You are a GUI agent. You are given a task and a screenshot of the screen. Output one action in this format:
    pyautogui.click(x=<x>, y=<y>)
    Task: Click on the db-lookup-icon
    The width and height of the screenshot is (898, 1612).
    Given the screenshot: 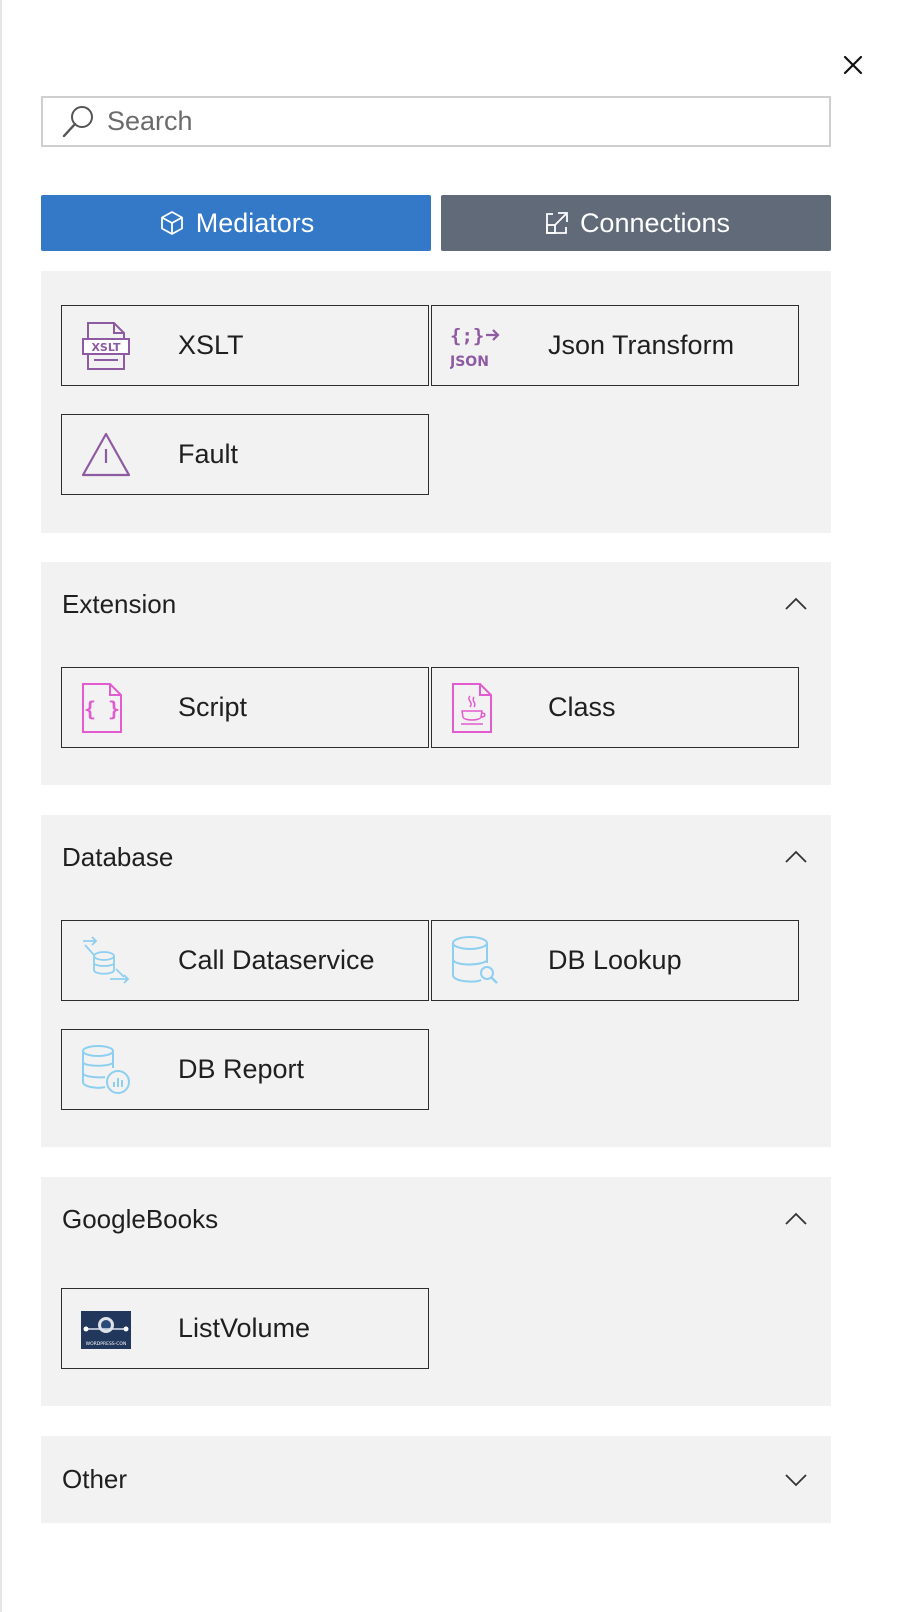 What is the action you would take?
    pyautogui.click(x=475, y=960)
    